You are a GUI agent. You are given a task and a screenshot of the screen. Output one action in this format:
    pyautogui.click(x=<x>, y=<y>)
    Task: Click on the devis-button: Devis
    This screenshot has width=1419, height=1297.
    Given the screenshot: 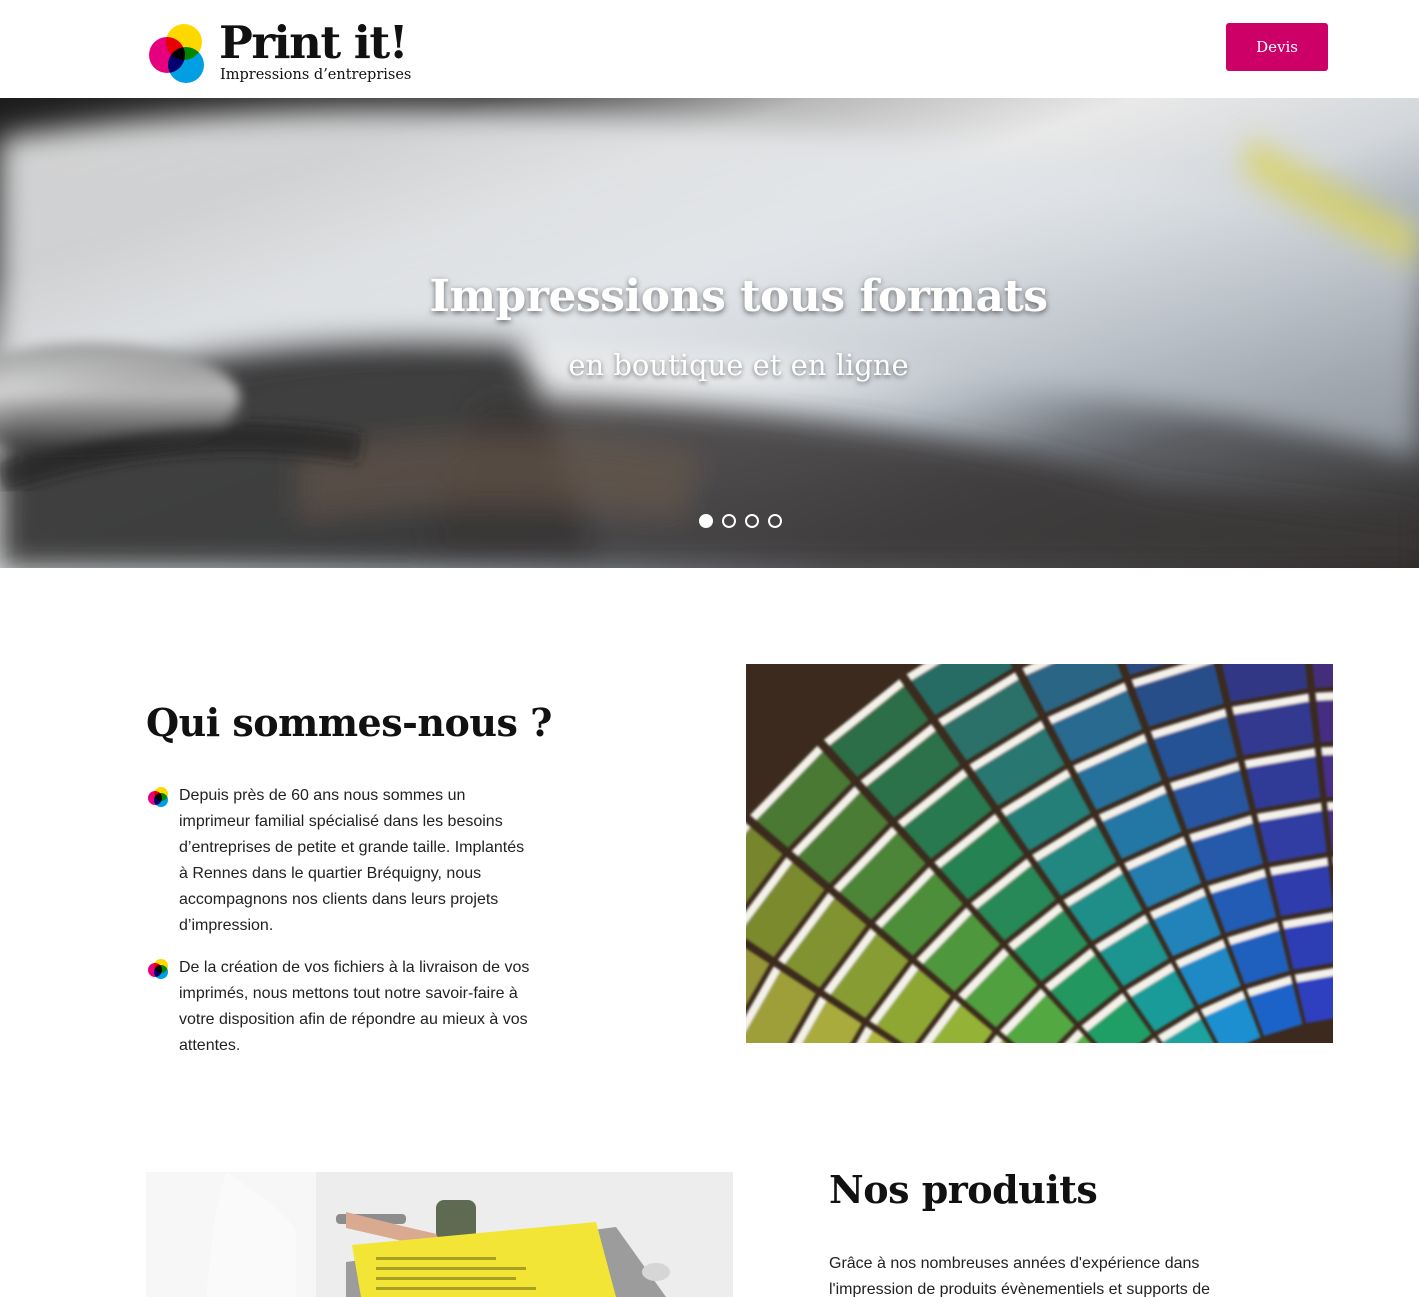 What is the action you would take?
    pyautogui.click(x=1277, y=47)
    